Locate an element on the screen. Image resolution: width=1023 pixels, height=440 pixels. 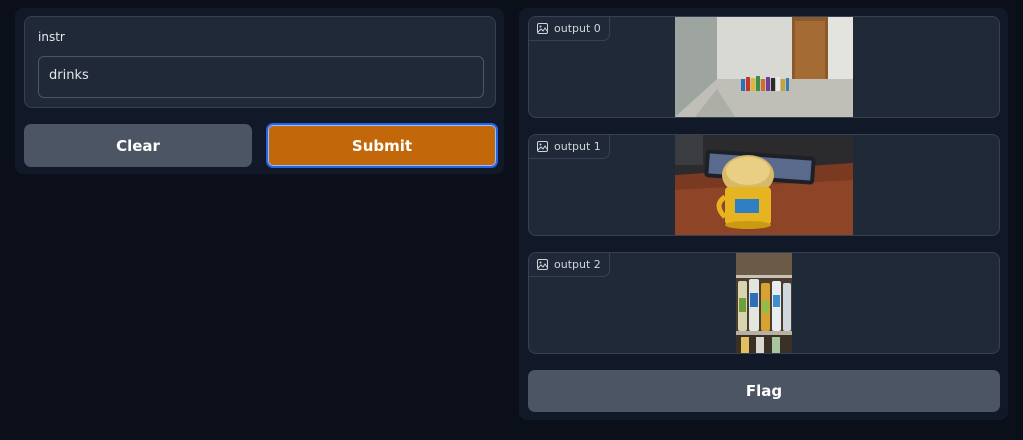
output-image-2: output 2 is located at coordinates (764, 303).